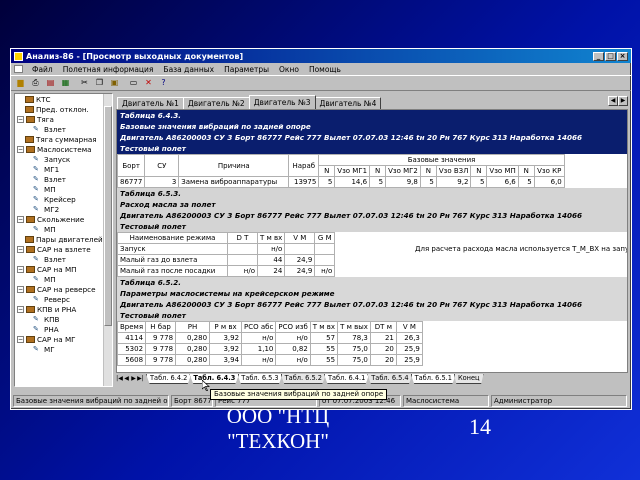 This screenshot has width=640, height=480. I want to click on tree-item: − САР на МГ, so click(63, 339).